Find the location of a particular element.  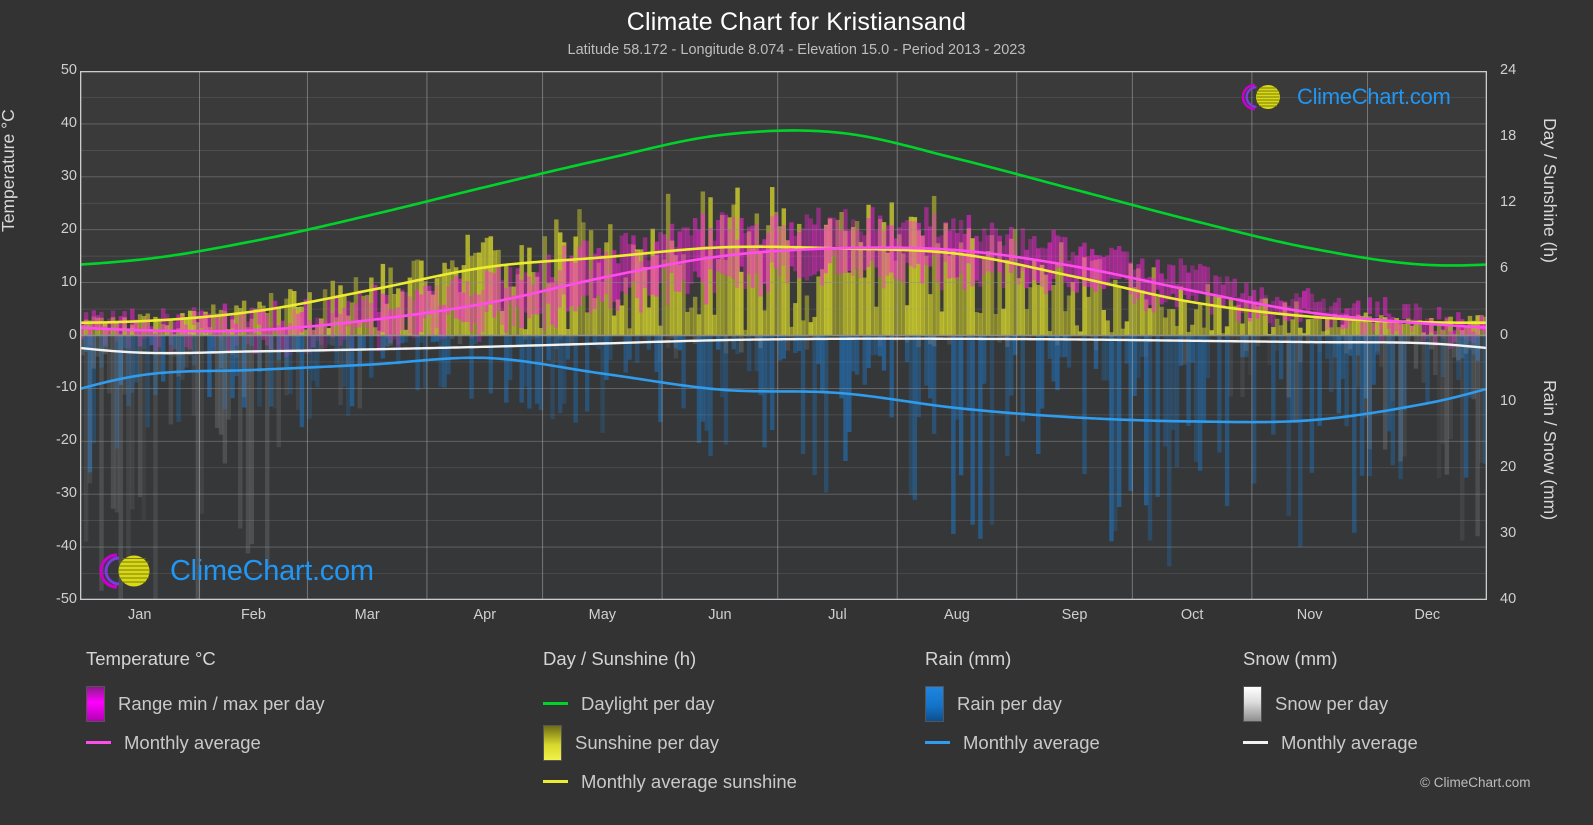

legend-column-rain: Rain (mm) Rain per day Monthly average is located at coordinates (1012, 705).